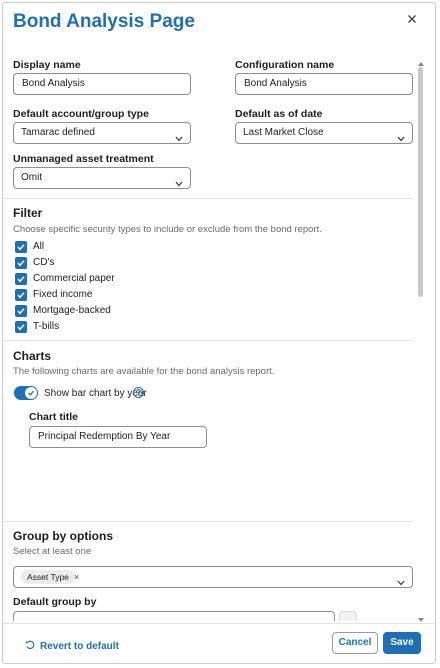 The image size is (440, 668). What do you see at coordinates (355, 643) in the screenshot?
I see `cancel-button: Cancel` at bounding box center [355, 643].